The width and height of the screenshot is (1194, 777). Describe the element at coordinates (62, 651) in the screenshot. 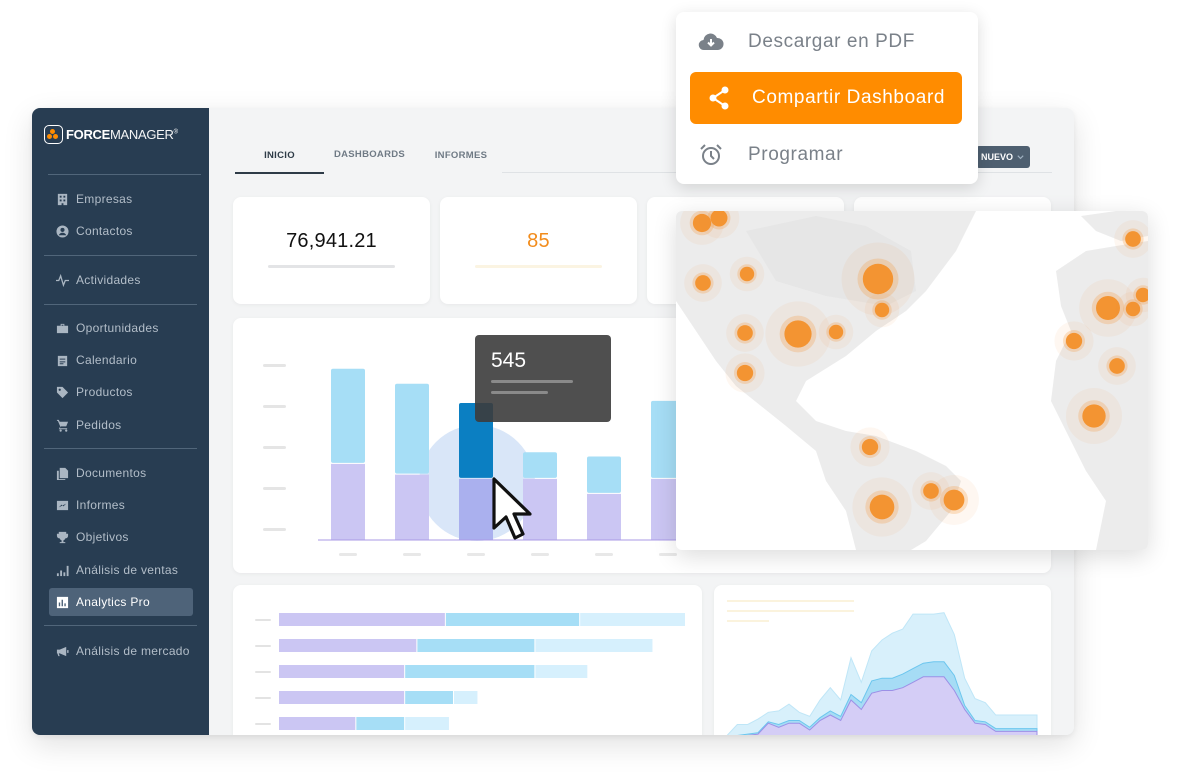

I see `megaphone-icon` at that location.